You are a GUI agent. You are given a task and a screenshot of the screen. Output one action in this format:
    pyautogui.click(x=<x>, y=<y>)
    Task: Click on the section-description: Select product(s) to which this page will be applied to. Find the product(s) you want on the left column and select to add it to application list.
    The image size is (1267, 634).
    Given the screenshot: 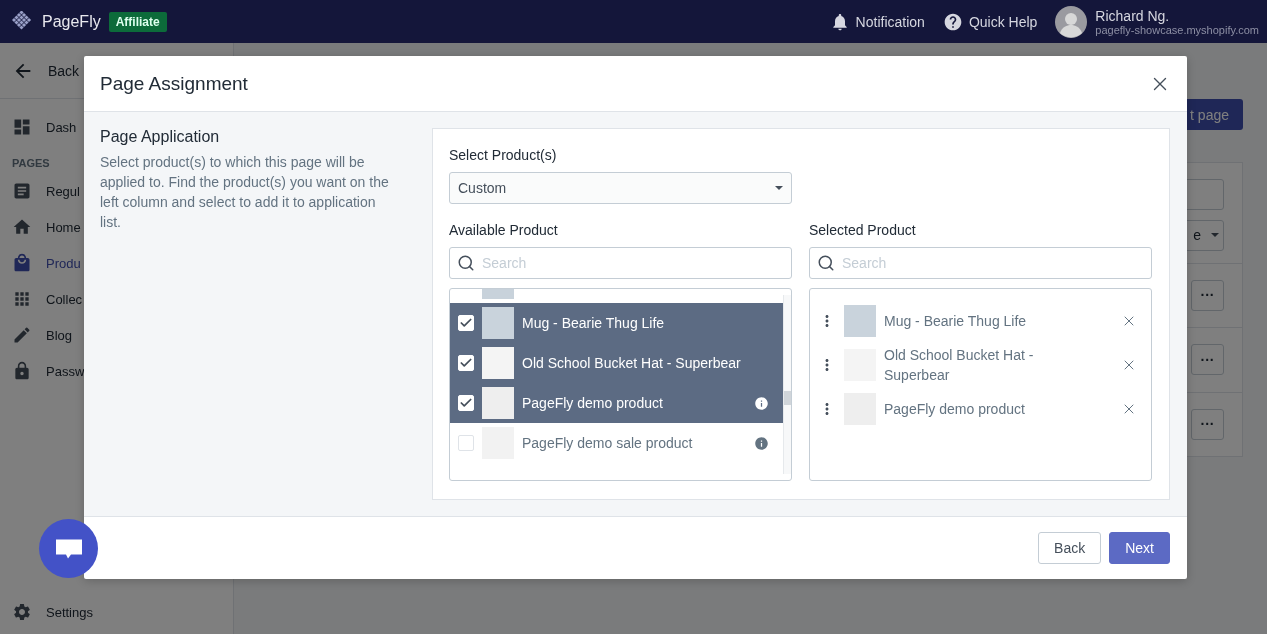 What is the action you would take?
    pyautogui.click(x=245, y=192)
    